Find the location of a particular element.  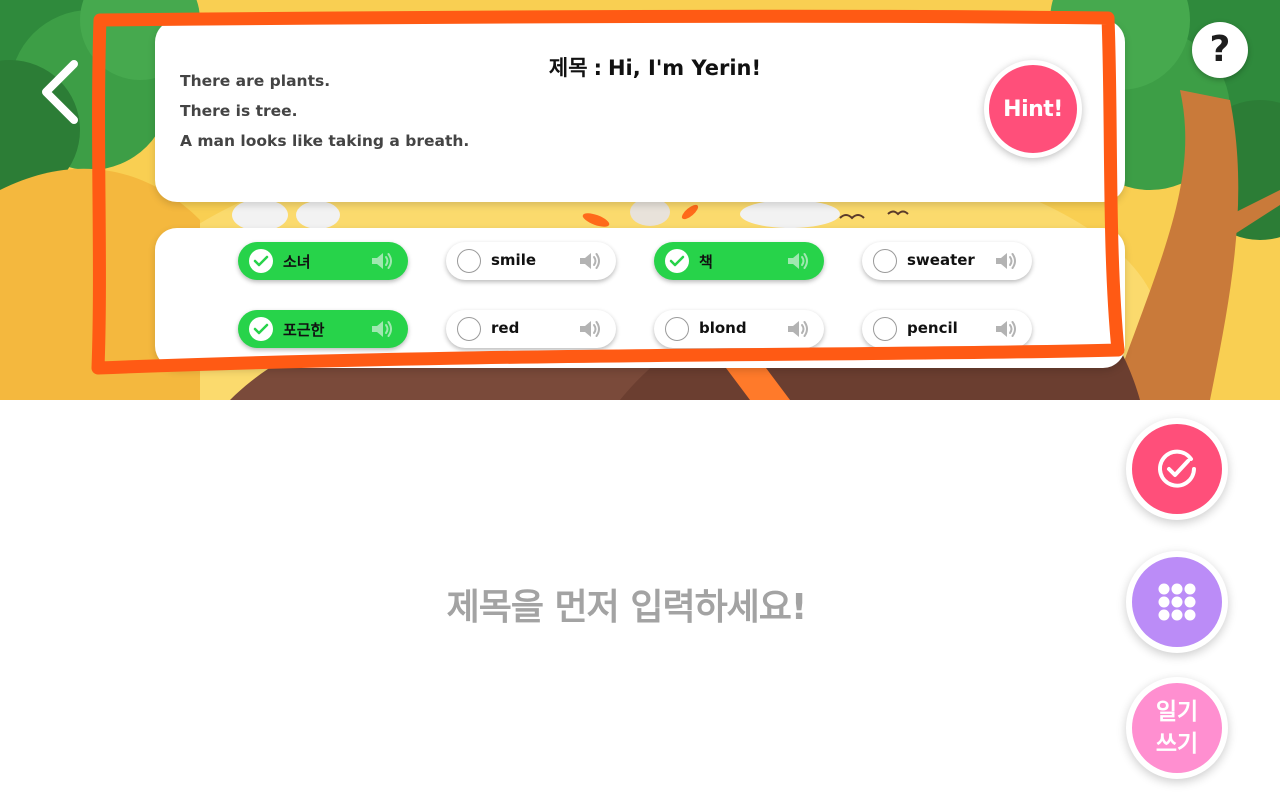

word-chip: blond is located at coordinates (739, 329).